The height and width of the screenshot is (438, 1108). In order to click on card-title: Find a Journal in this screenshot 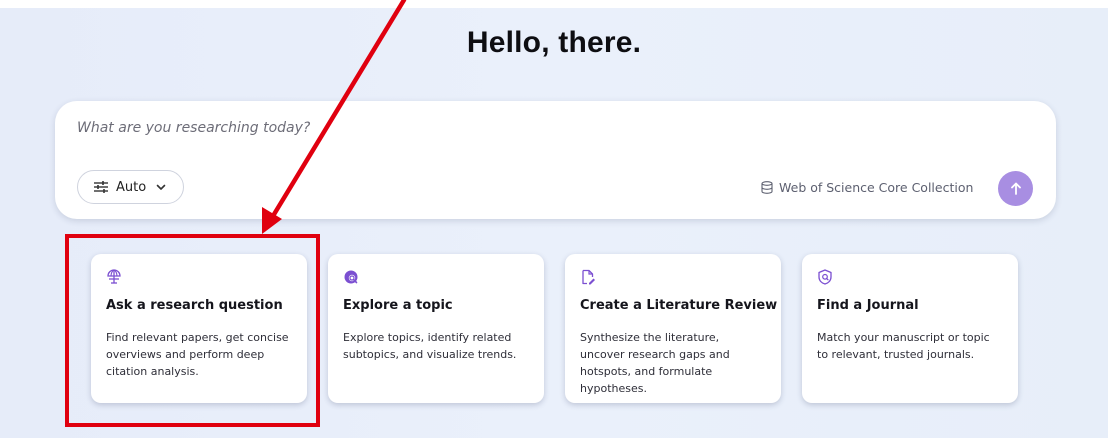, I will do `click(868, 305)`.